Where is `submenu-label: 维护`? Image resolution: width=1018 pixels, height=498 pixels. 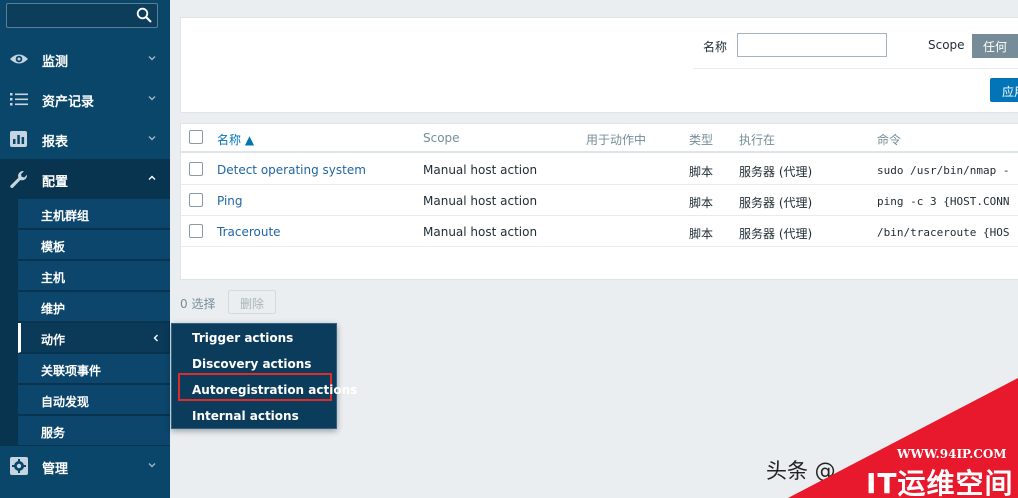 submenu-label: 维护 is located at coordinates (53, 309).